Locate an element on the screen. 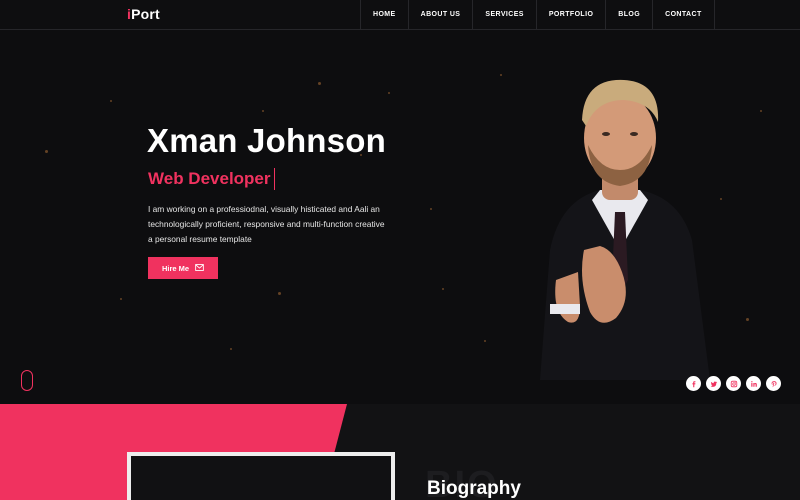 This screenshot has height=500, width=800. biography-title: Biography is located at coordinates (474, 488).